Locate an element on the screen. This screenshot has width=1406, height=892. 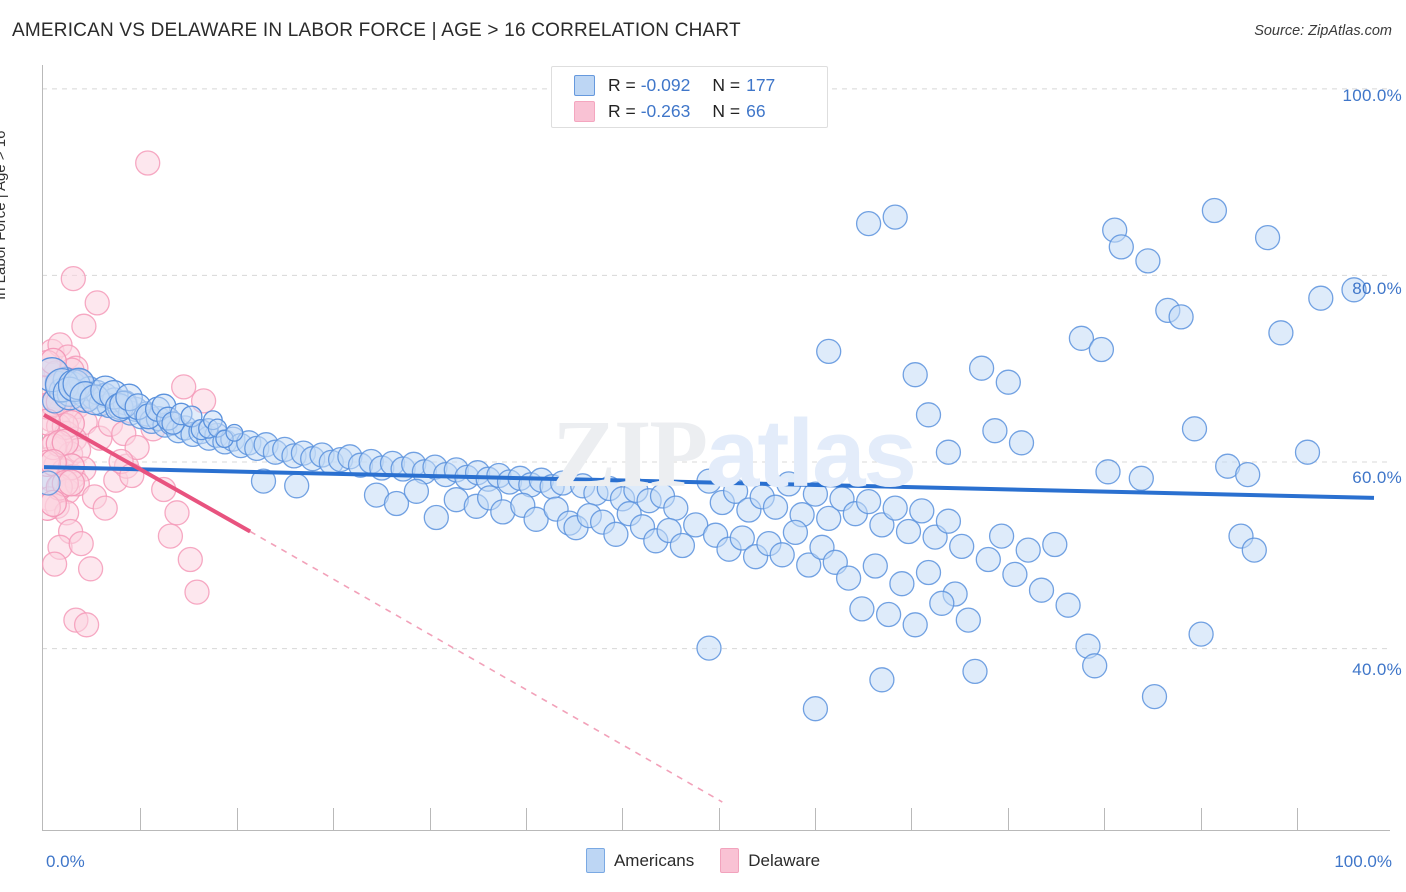
y-axis-title: In Labor Force | Age > 16 is located at coordinates (4, 215).